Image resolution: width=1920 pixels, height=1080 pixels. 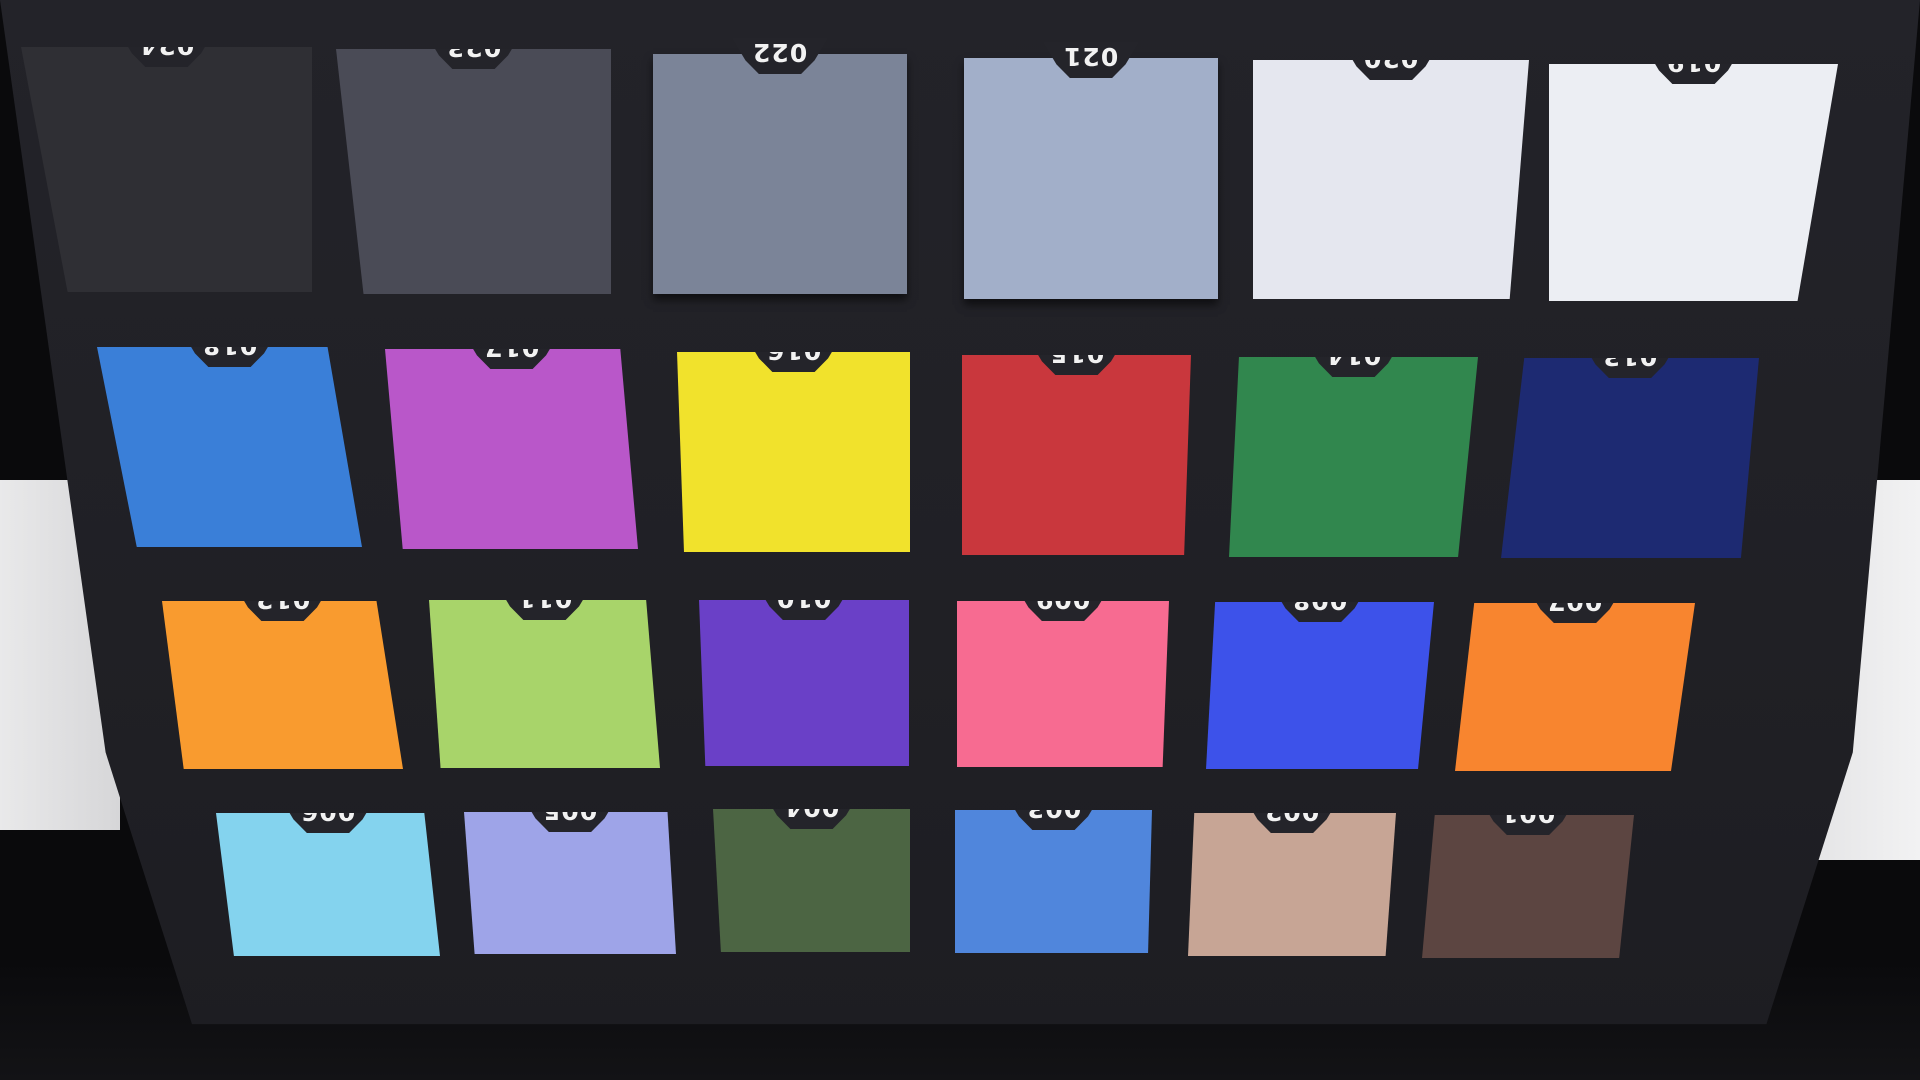 I want to click on color-patch: 015, so click(x=1076, y=455).